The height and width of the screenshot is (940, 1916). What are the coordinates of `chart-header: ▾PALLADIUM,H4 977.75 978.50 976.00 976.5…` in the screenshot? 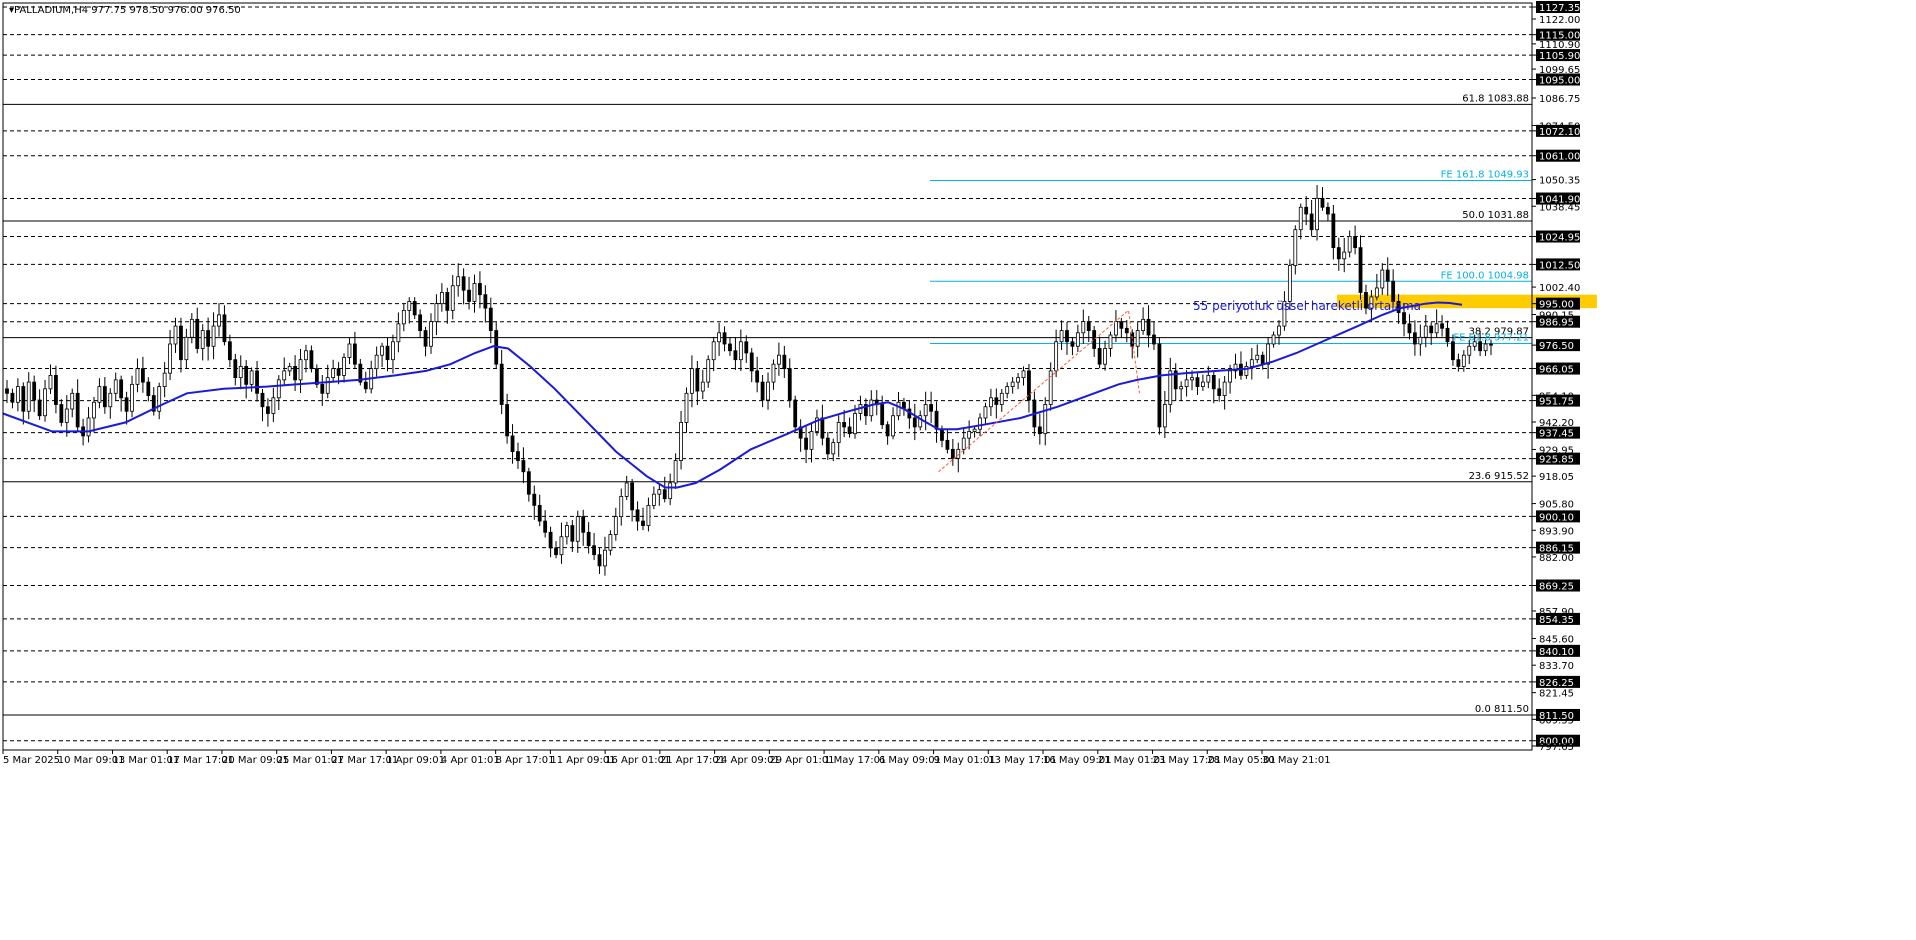 It's located at (125, 10).